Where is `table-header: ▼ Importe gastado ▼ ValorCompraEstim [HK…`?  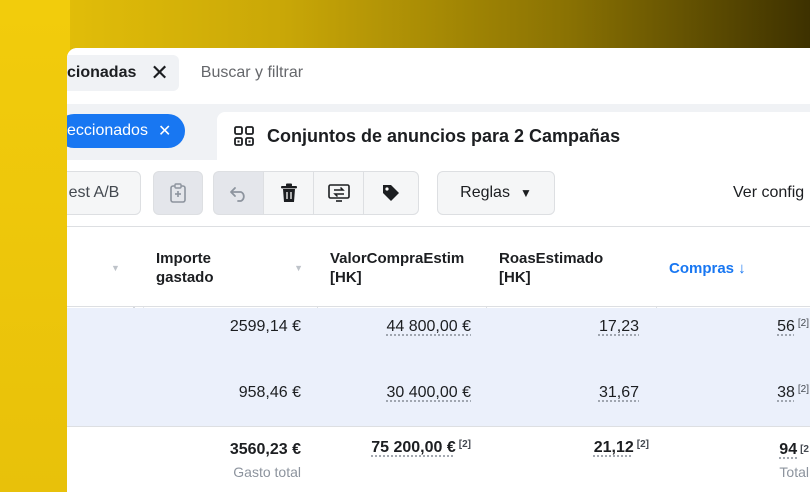 table-header: ▼ Importe gastado ▼ ValorCompraEstim [HK… is located at coordinates (438, 267).